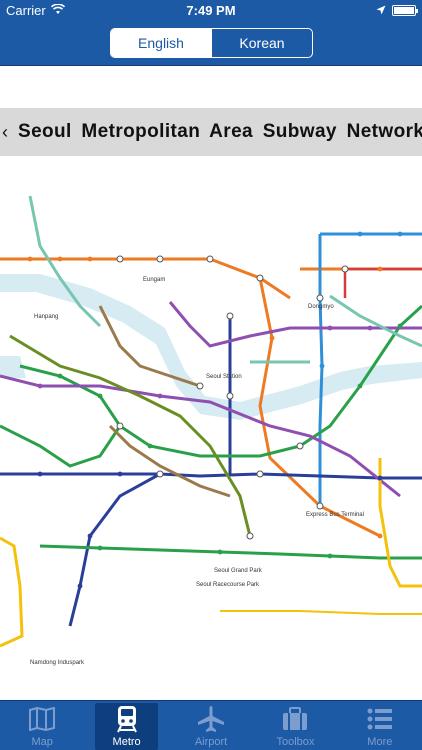  What do you see at coordinates (42, 742) in the screenshot?
I see `tab-map-label: Map` at bounding box center [42, 742].